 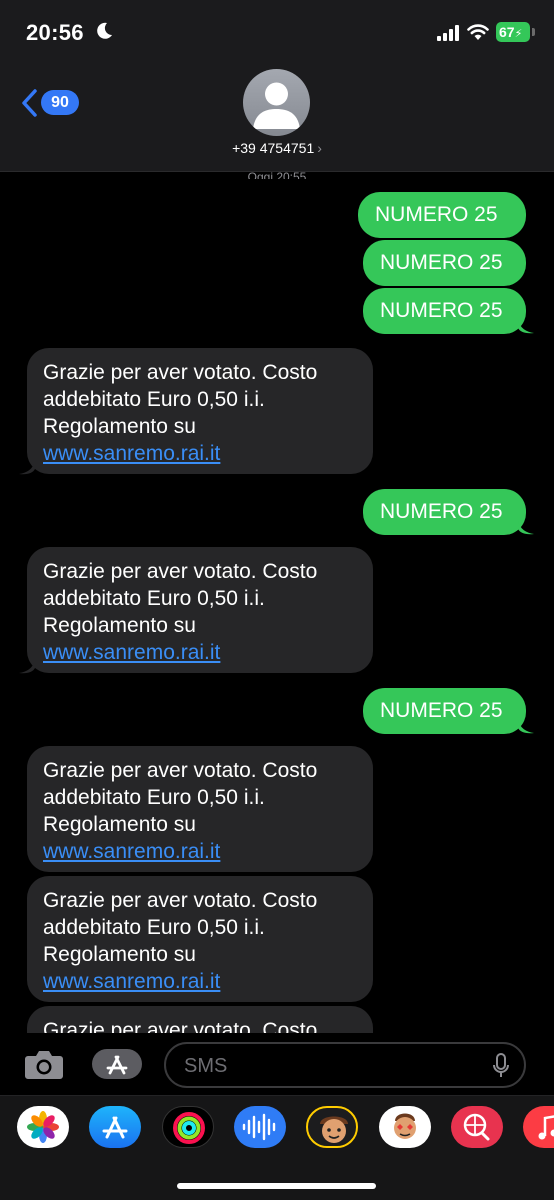 I want to click on contact-avatar, so click(x=276, y=102).